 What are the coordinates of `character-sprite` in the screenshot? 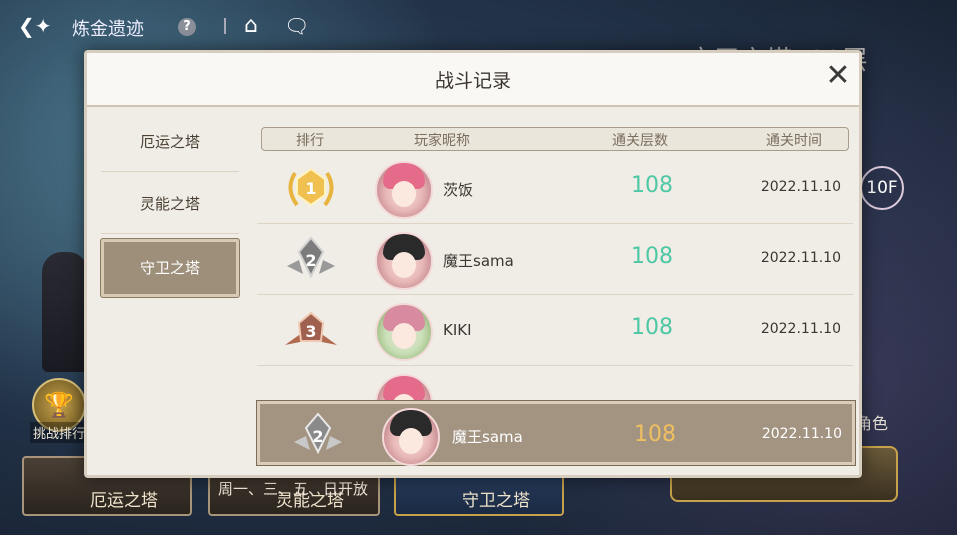 It's located at (65, 312).